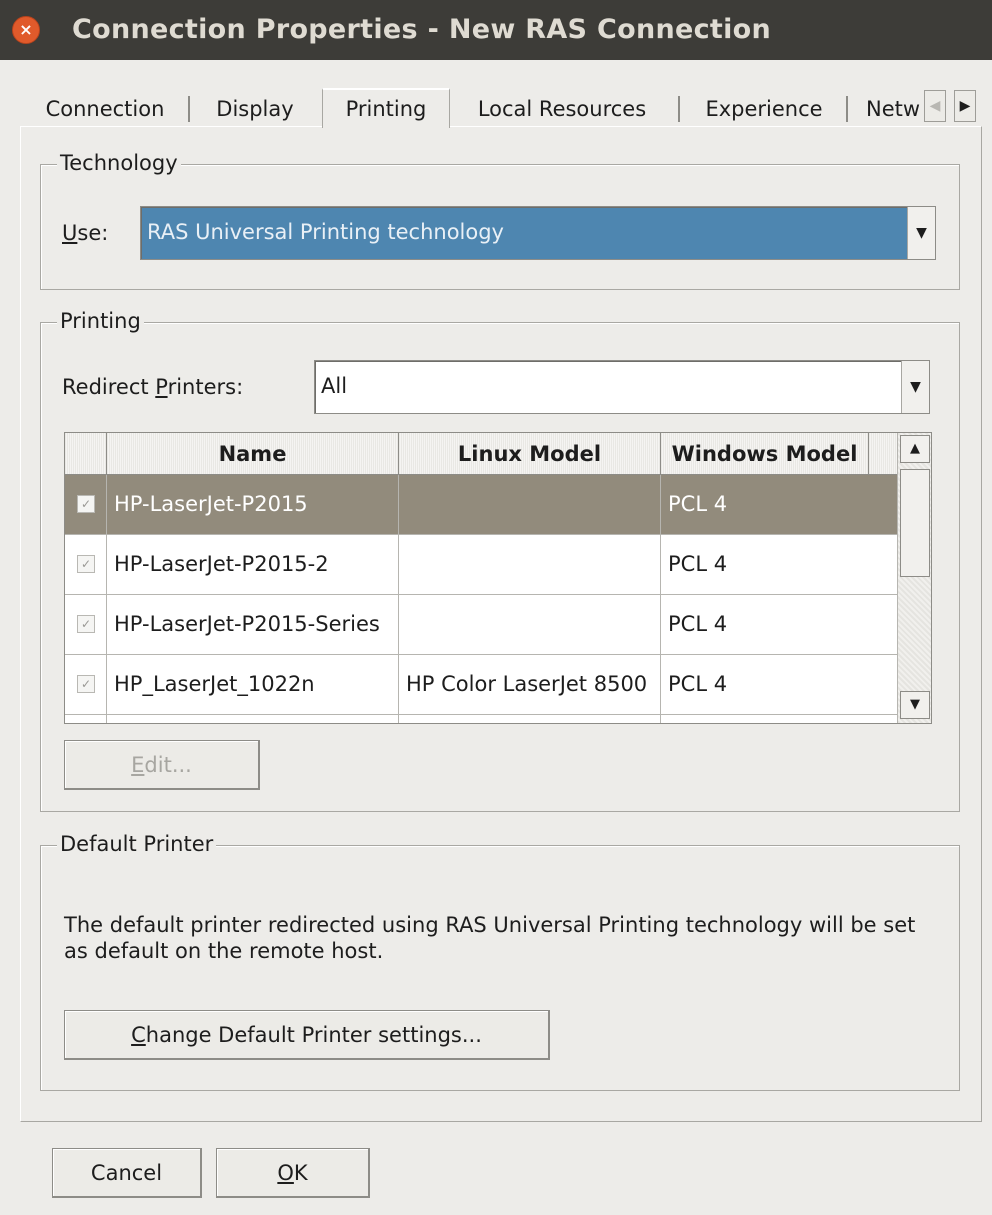  I want to click on printer-name: HP-LaserJet-P2015-Series, so click(253, 624).